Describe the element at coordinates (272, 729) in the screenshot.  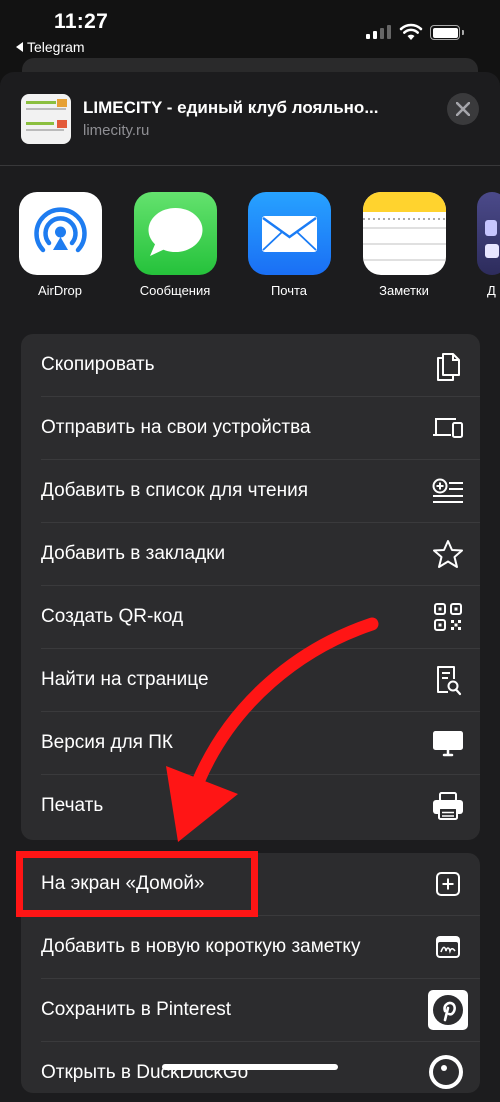
I see `red-arrow-annotation` at that location.